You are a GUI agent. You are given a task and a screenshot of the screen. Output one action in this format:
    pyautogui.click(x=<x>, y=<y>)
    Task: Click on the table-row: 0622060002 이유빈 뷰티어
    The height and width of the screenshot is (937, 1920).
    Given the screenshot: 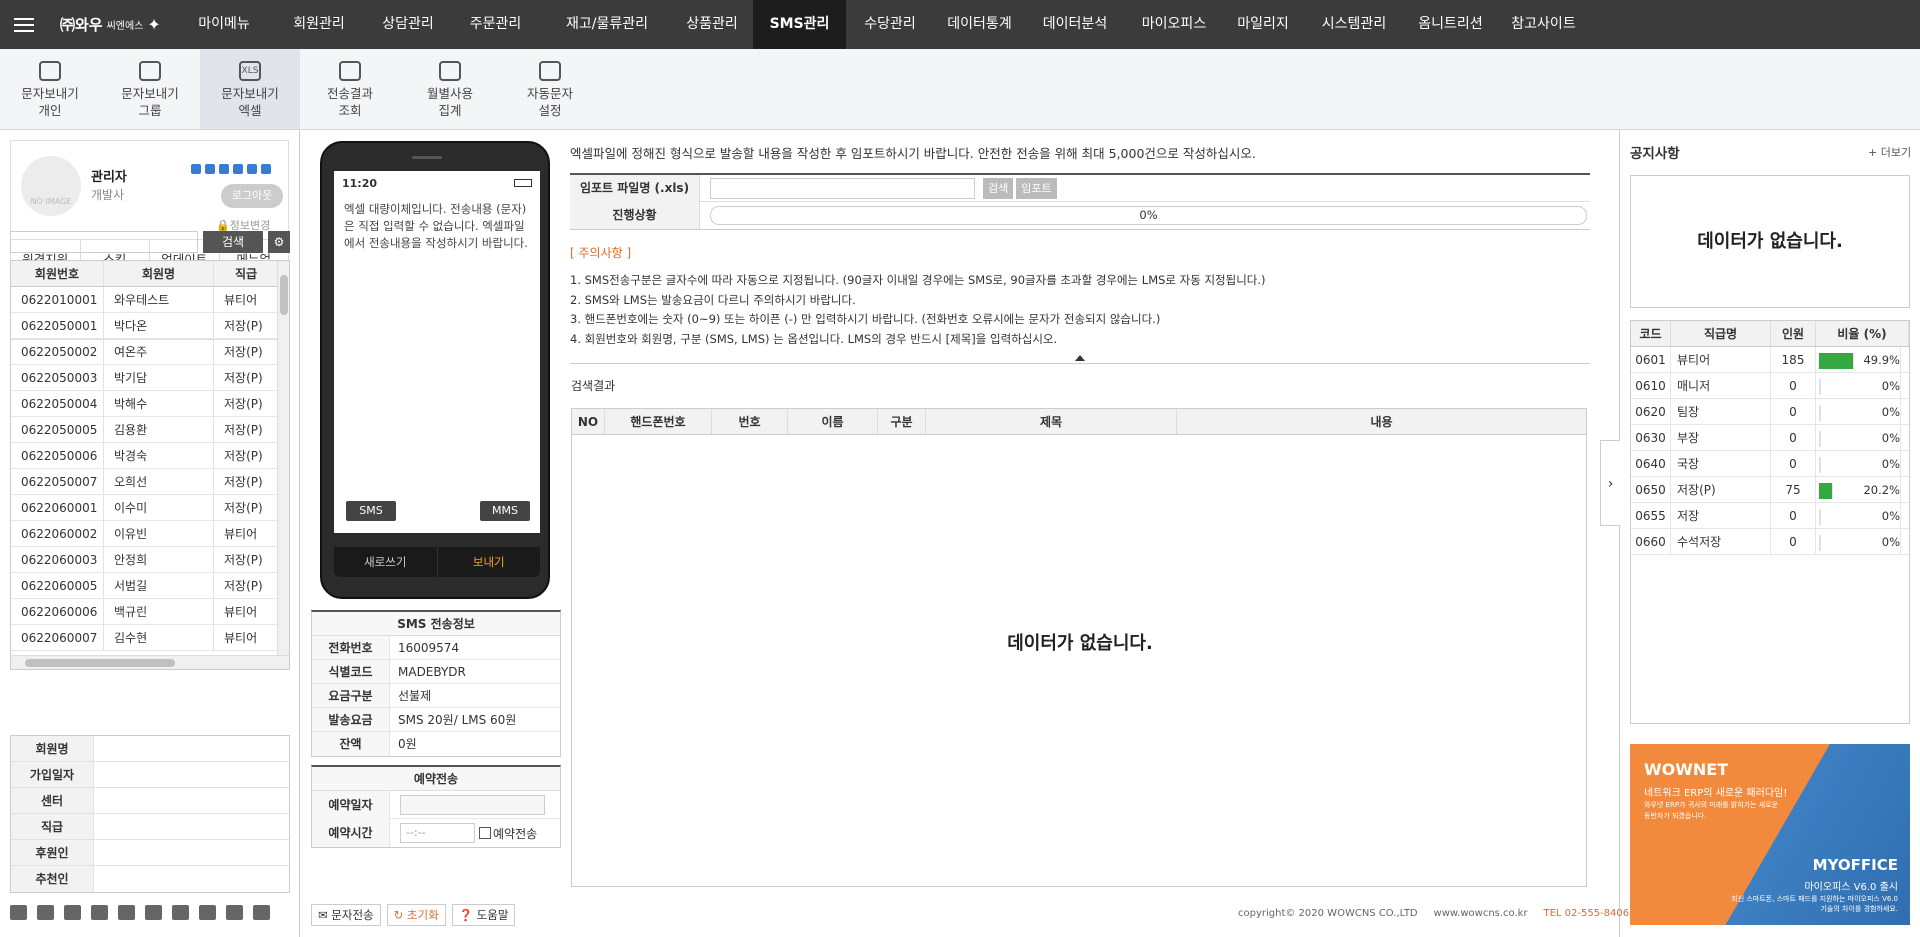 What is the action you would take?
    pyautogui.click(x=150, y=534)
    